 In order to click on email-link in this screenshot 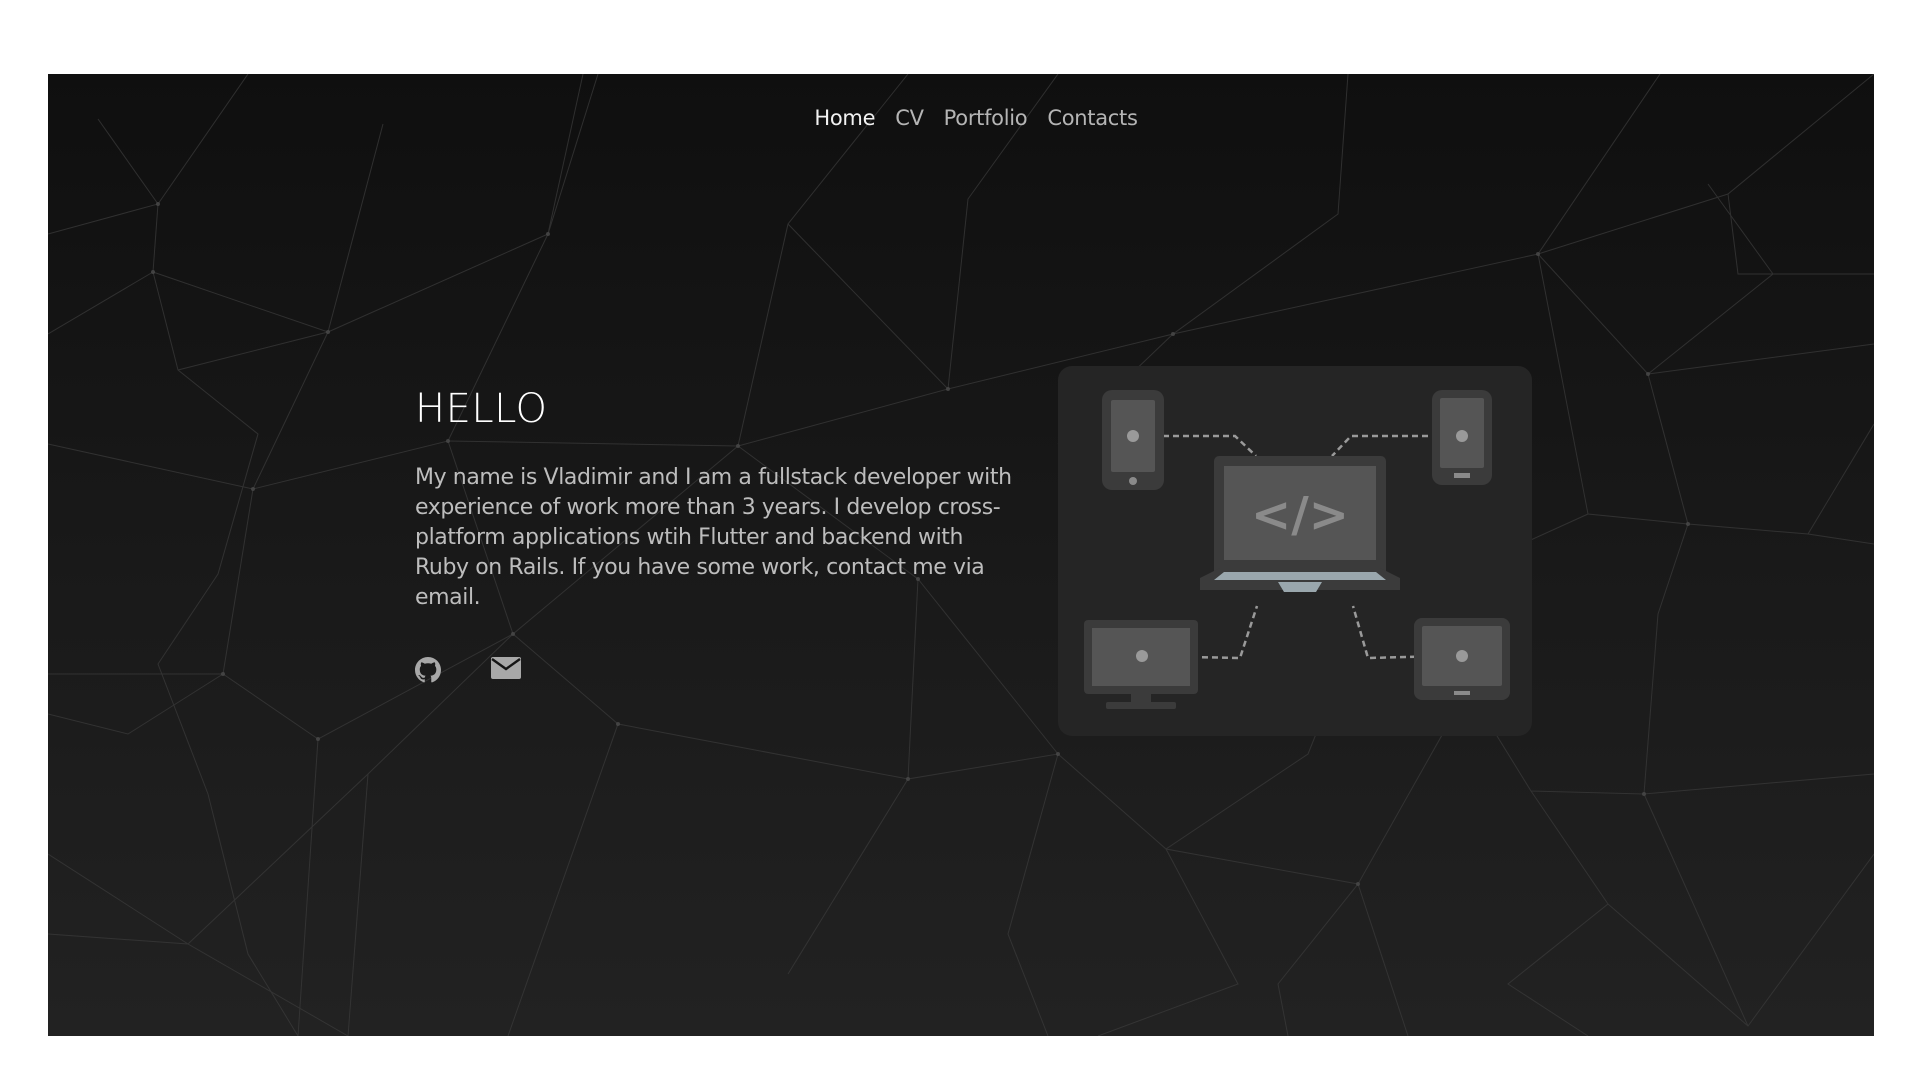, I will do `click(506, 671)`.